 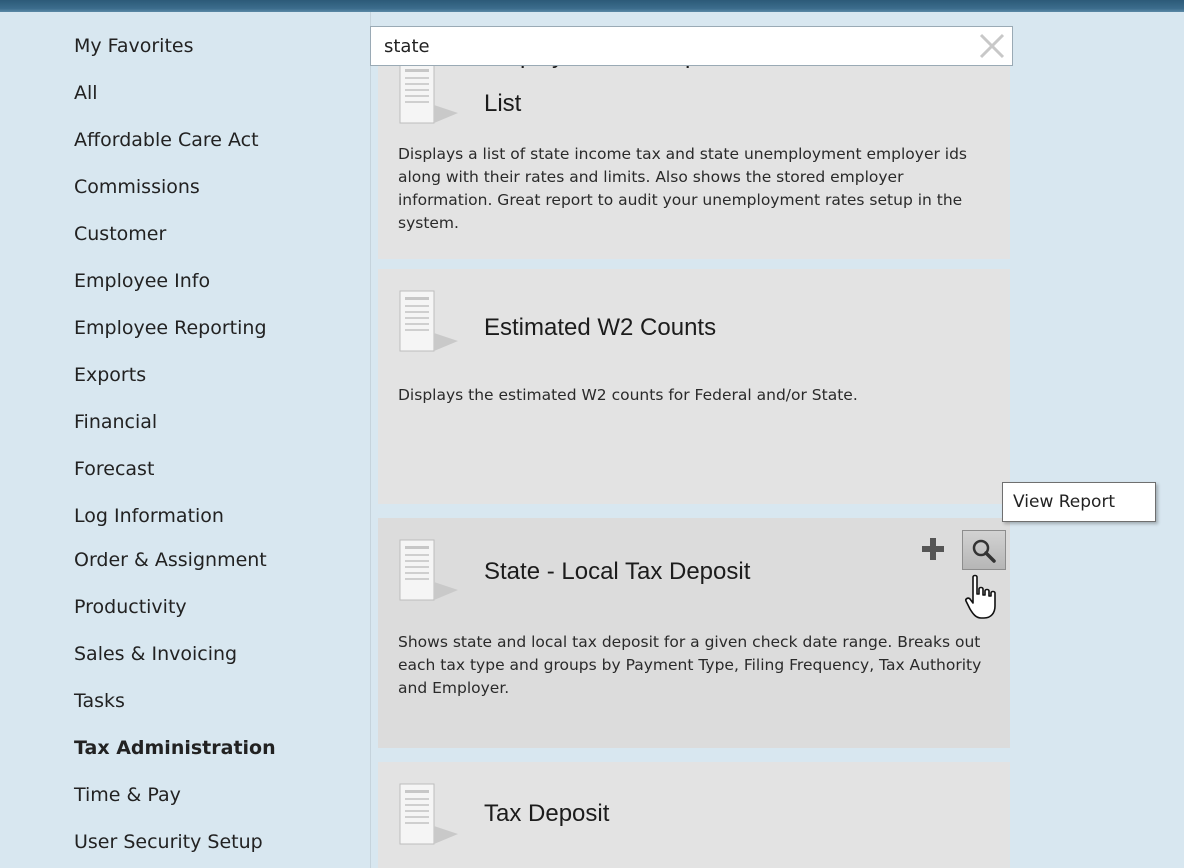 I want to click on sidebar-item-commissions: Commissions, so click(x=137, y=187).